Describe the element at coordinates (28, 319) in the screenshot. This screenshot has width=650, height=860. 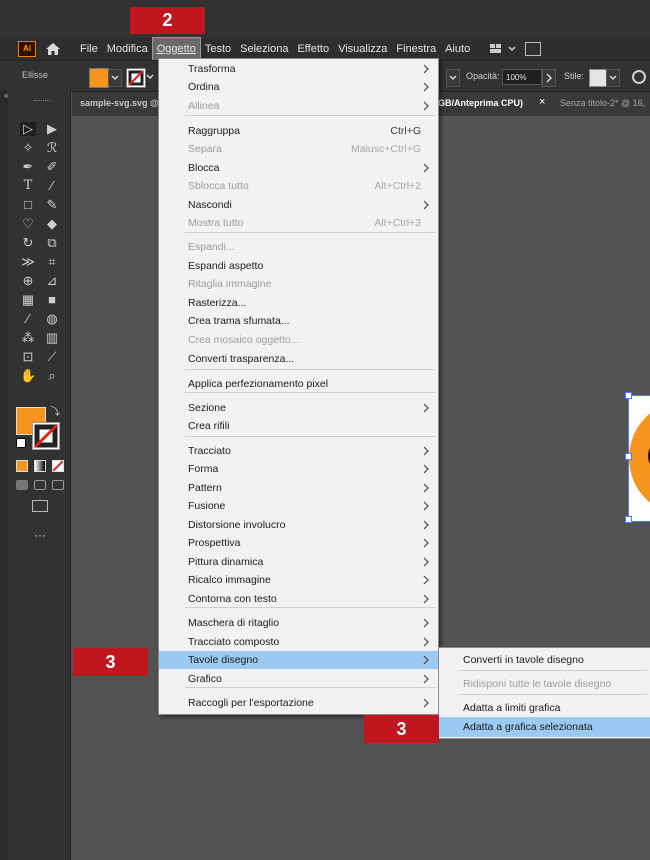
I see `eyedropper-tool-icon: ⁄` at that location.